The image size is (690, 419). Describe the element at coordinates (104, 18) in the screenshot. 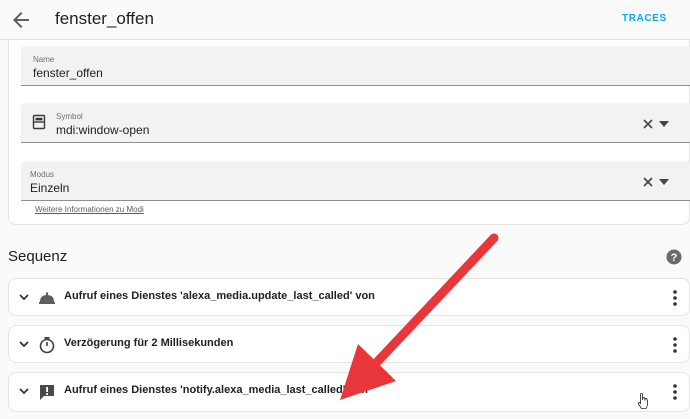

I see `page-title: fenster_offen` at that location.